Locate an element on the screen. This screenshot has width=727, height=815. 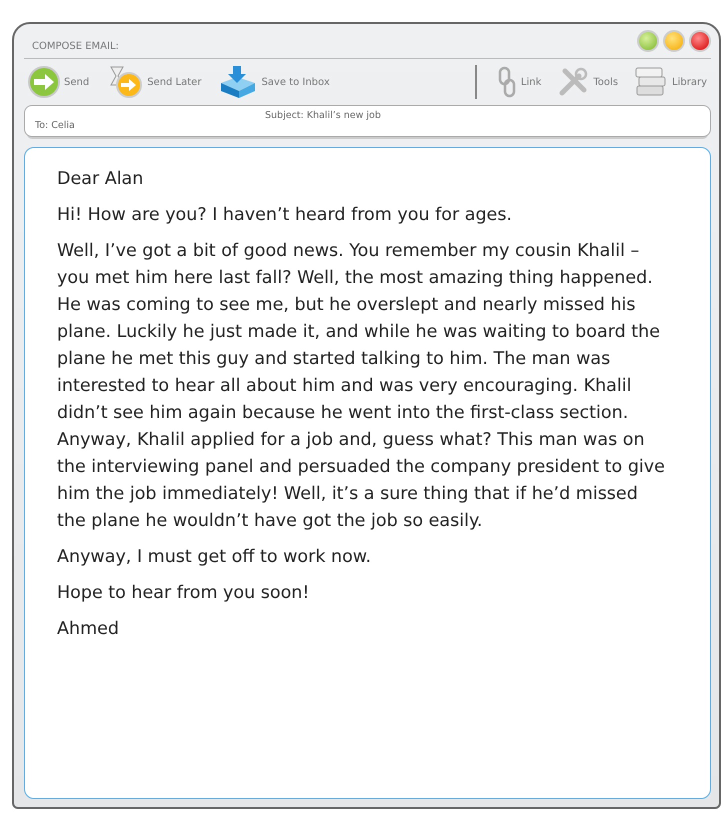
save-button: Save to Inbox is located at coordinates (274, 82).